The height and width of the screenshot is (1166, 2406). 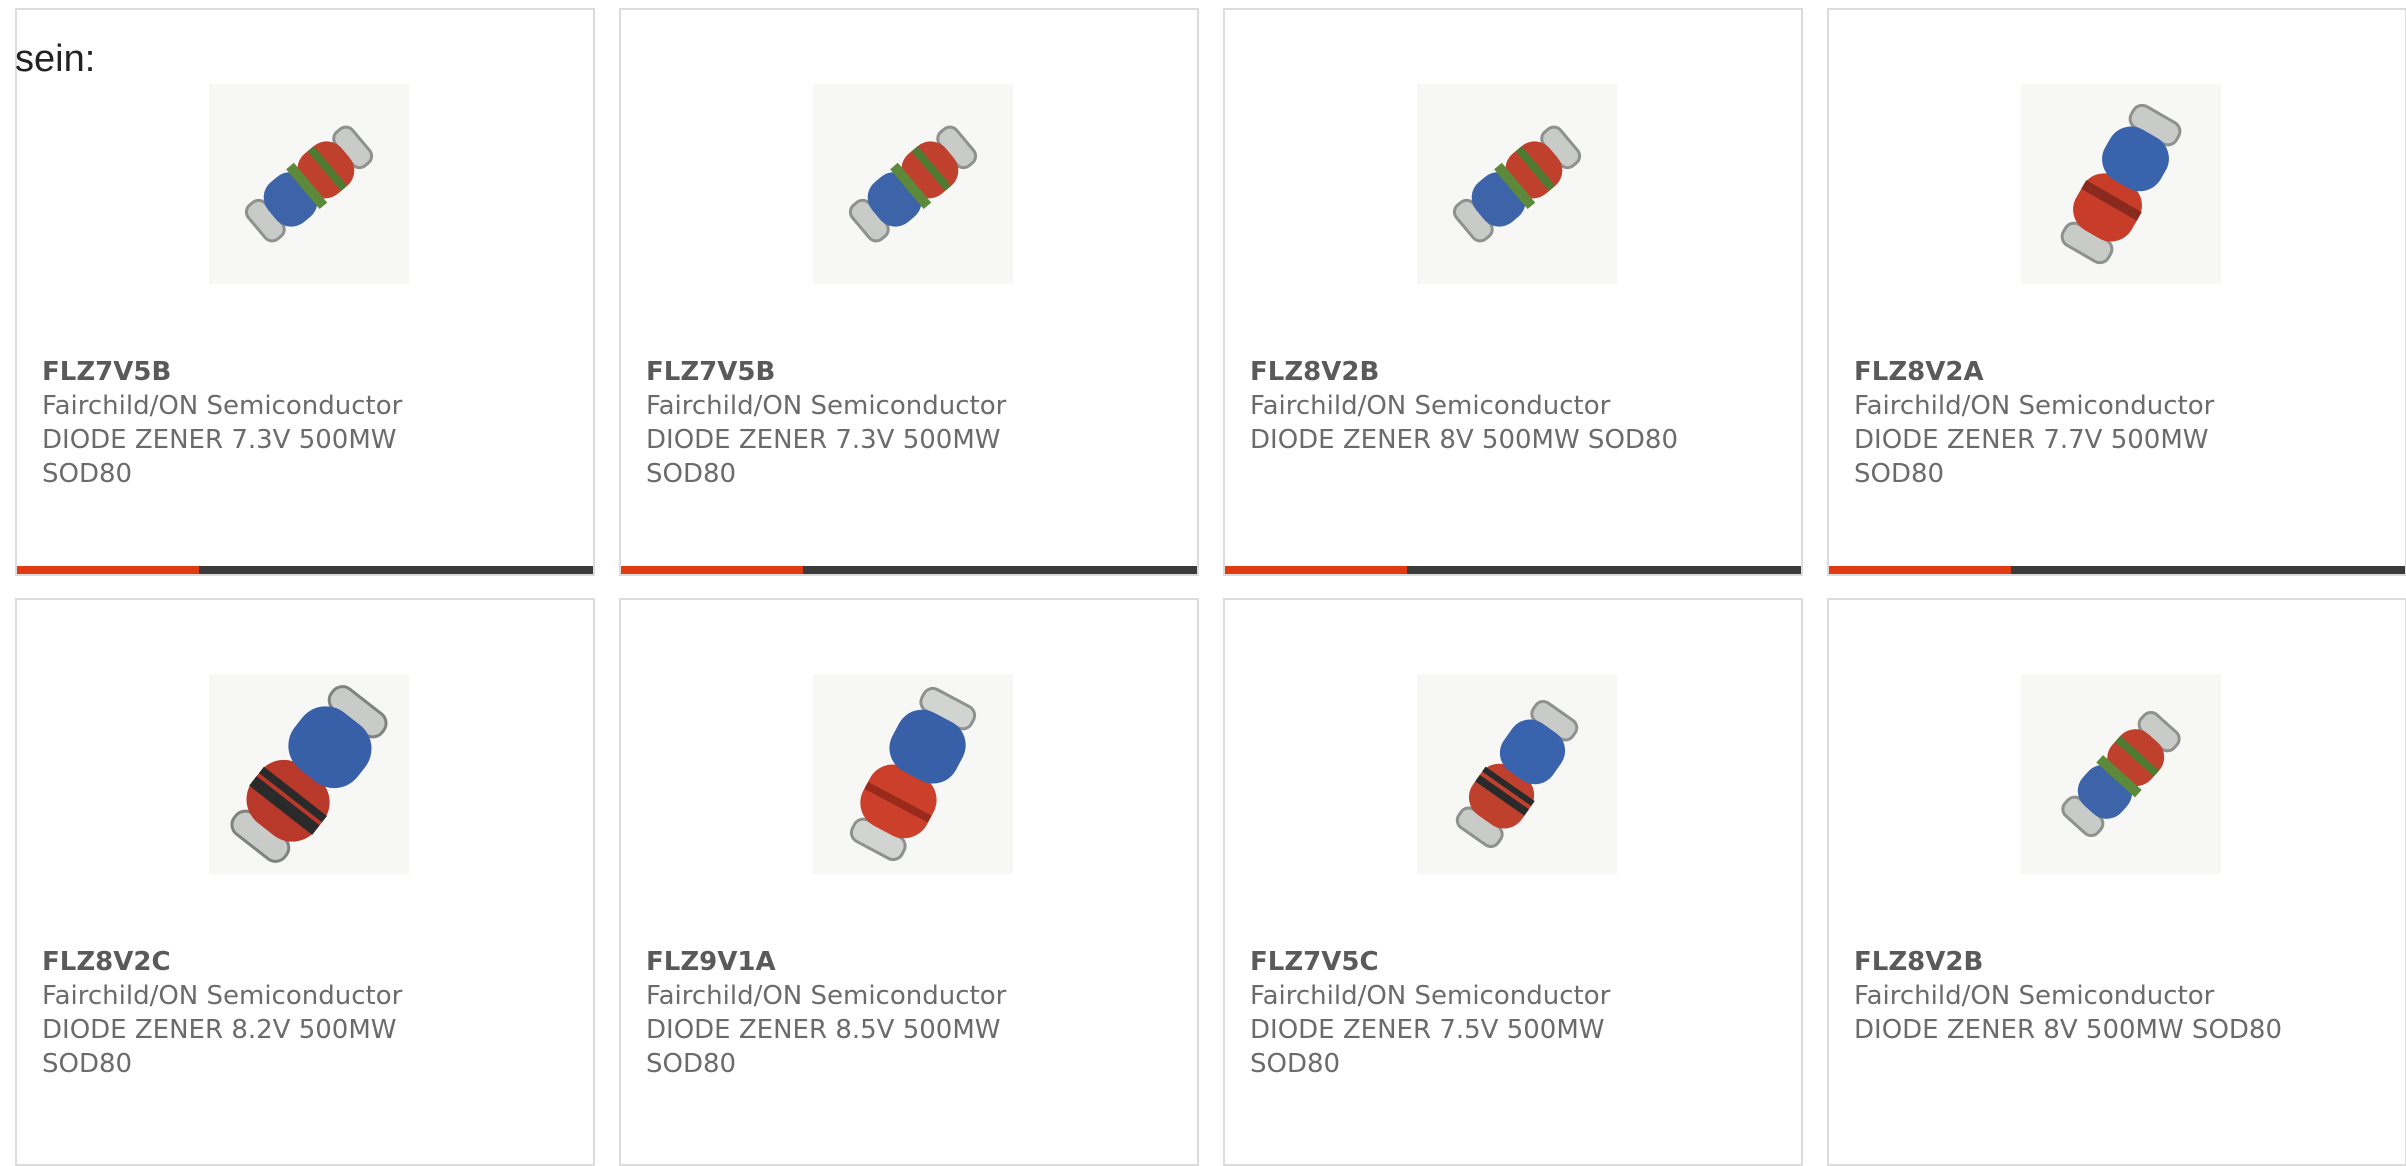 I want to click on description-line-1: DIODE ZENER 8.5V 500MW, so click(x=823, y=1030).